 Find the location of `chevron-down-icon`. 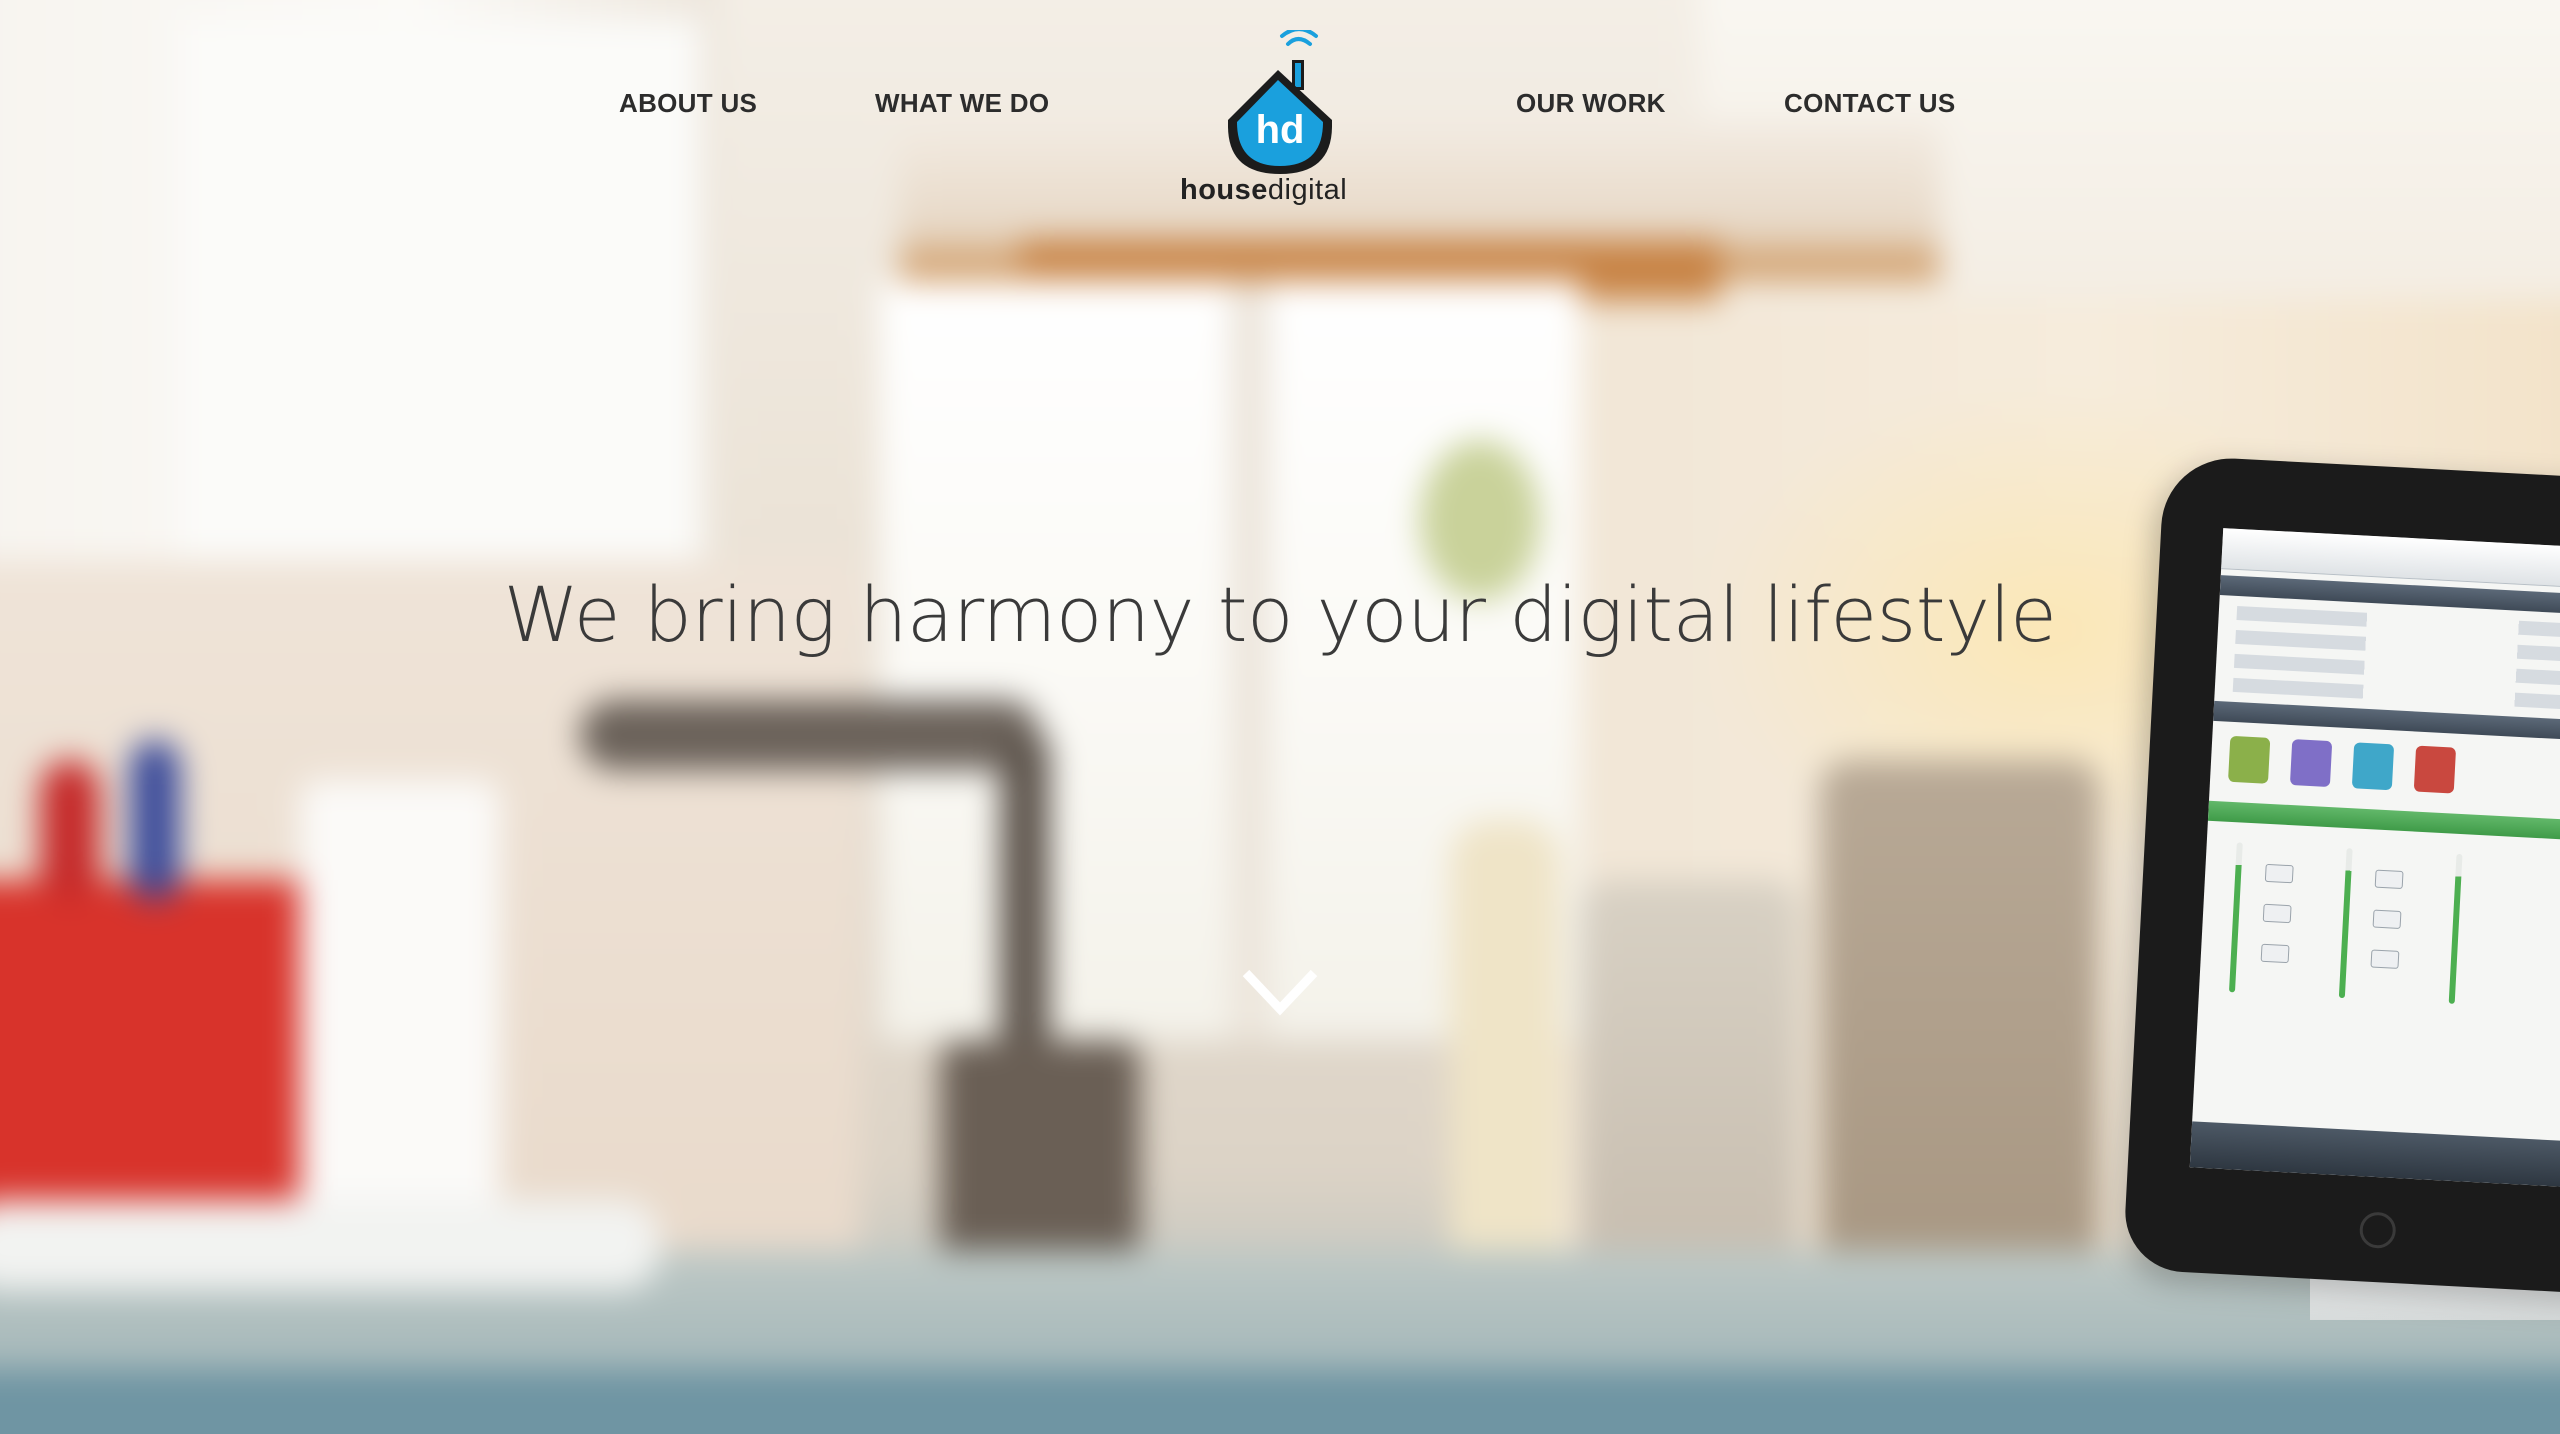

chevron-down-icon is located at coordinates (1280, 992).